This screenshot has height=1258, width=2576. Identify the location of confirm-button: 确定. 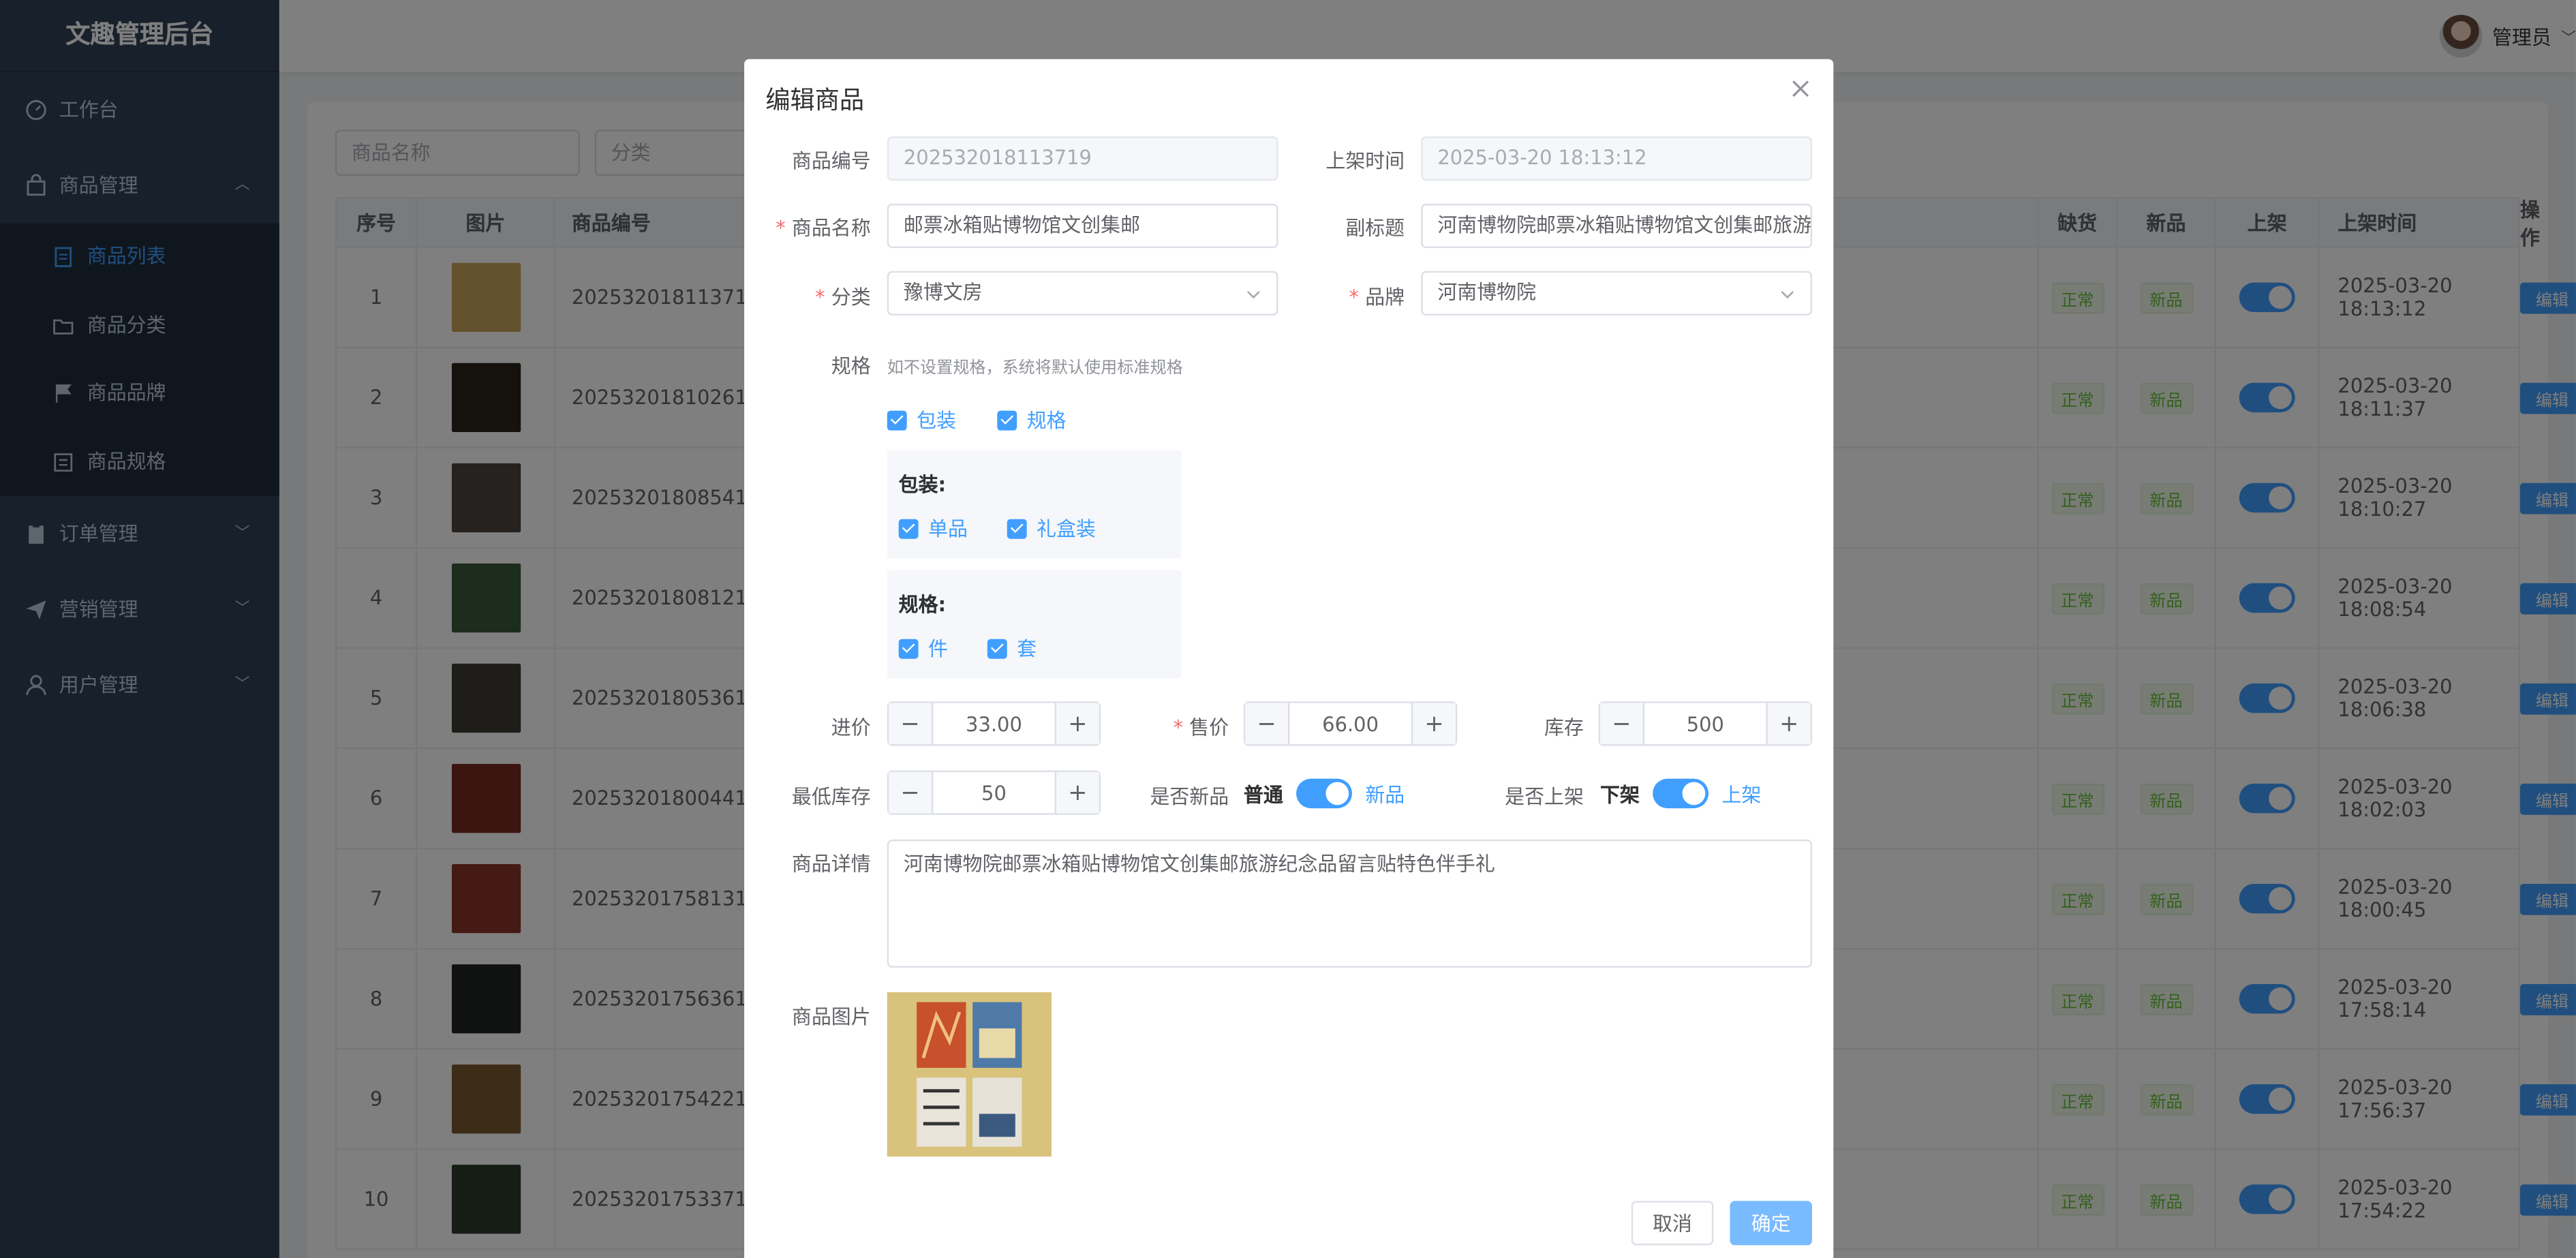
(1771, 1223).